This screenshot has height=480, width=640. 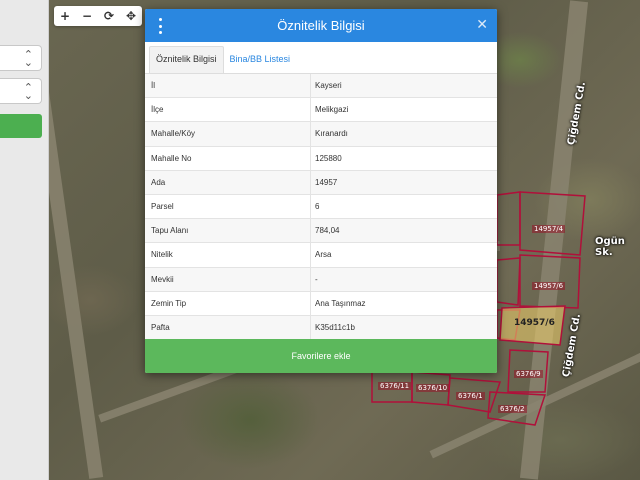 I want to click on parcel-label: 6376/2, so click(x=512, y=409).